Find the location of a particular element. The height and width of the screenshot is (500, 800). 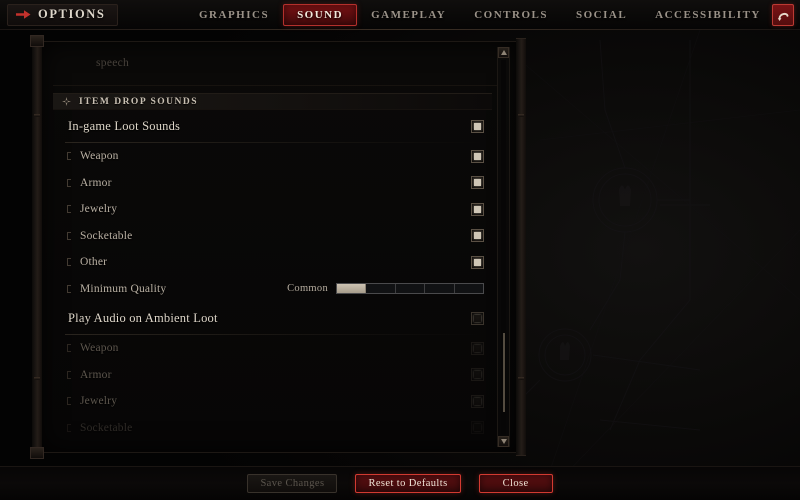

row-label: Play Audio on Ambient Loot is located at coordinates (143, 318).